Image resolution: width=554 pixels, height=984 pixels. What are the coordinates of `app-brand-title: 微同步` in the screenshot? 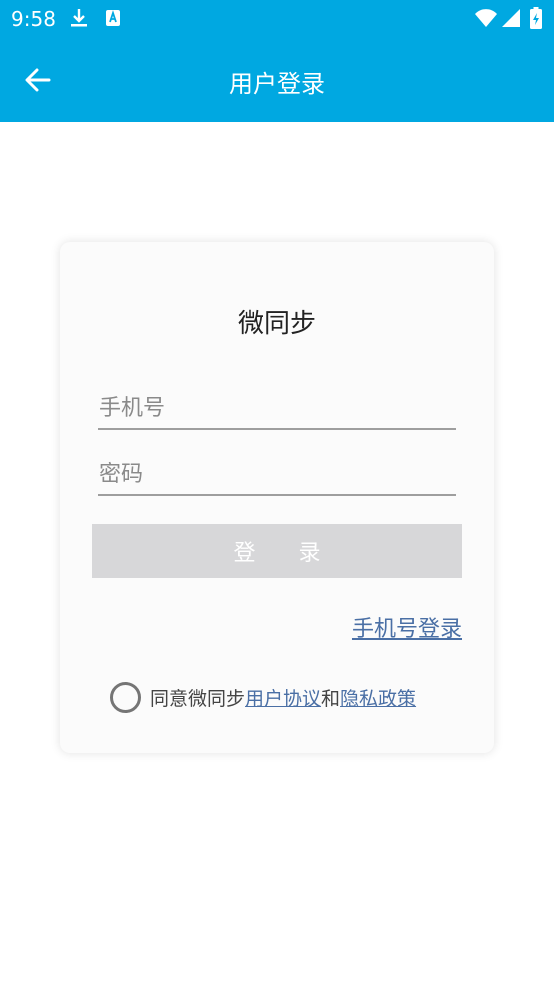 It's located at (276, 324).